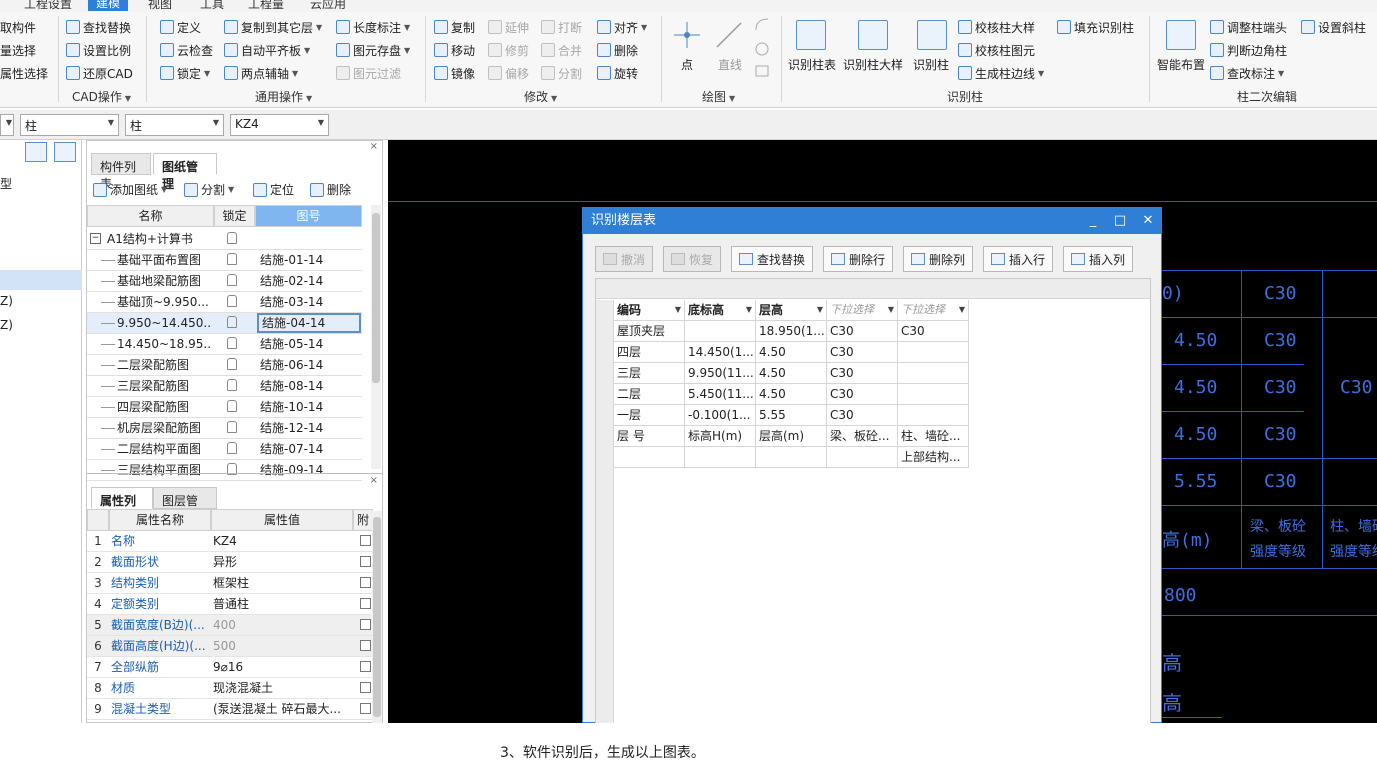  I want to click on restore-cad-button: 还原CAD, so click(99, 73).